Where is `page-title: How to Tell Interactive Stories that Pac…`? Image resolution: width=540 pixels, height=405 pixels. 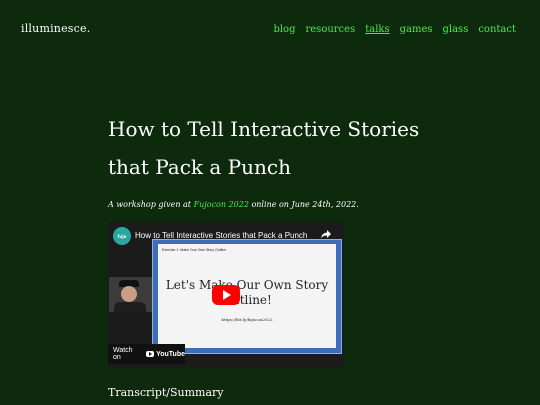
page-title: How to Tell Interactive Stories that Pac… is located at coordinates (264, 148).